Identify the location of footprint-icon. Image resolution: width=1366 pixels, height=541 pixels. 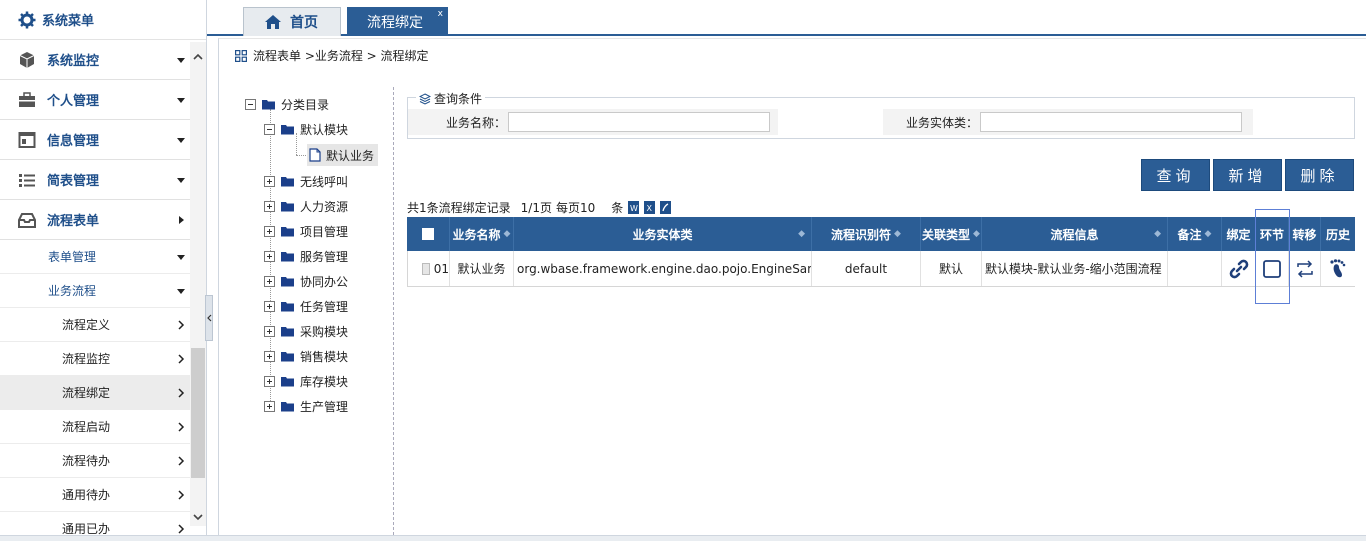
(1338, 269).